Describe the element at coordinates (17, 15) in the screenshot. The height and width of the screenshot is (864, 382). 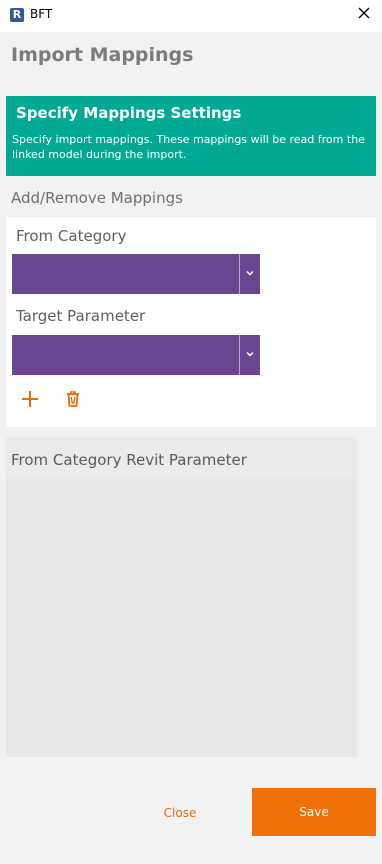
I see `revit-app-icon: R` at that location.